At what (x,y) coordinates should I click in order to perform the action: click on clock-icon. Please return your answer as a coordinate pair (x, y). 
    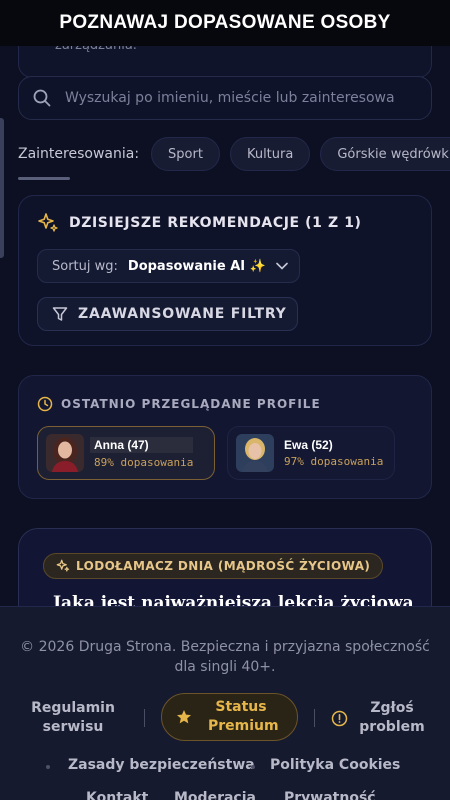
    Looking at the image, I should click on (45, 404).